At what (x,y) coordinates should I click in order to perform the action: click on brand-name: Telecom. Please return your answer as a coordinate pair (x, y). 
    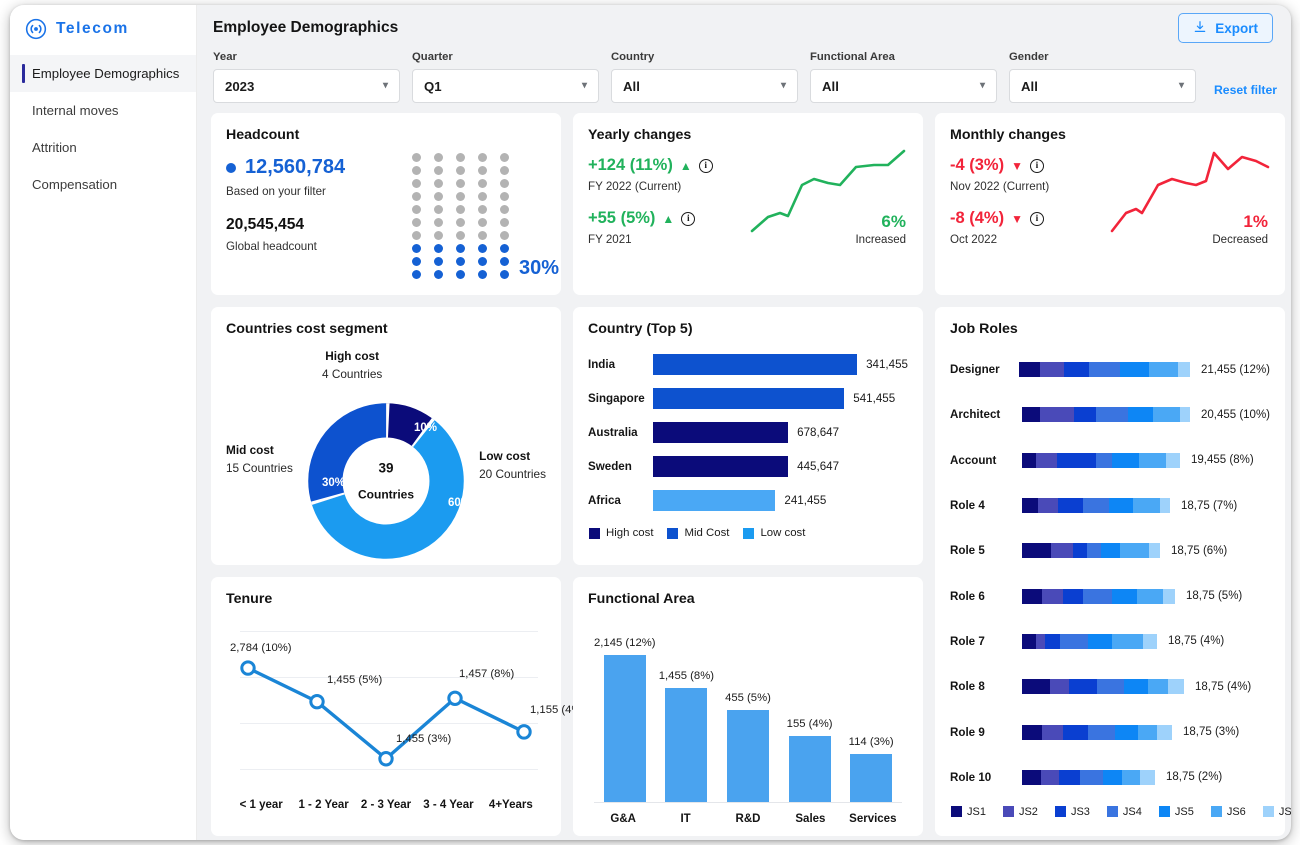
    Looking at the image, I should click on (92, 28).